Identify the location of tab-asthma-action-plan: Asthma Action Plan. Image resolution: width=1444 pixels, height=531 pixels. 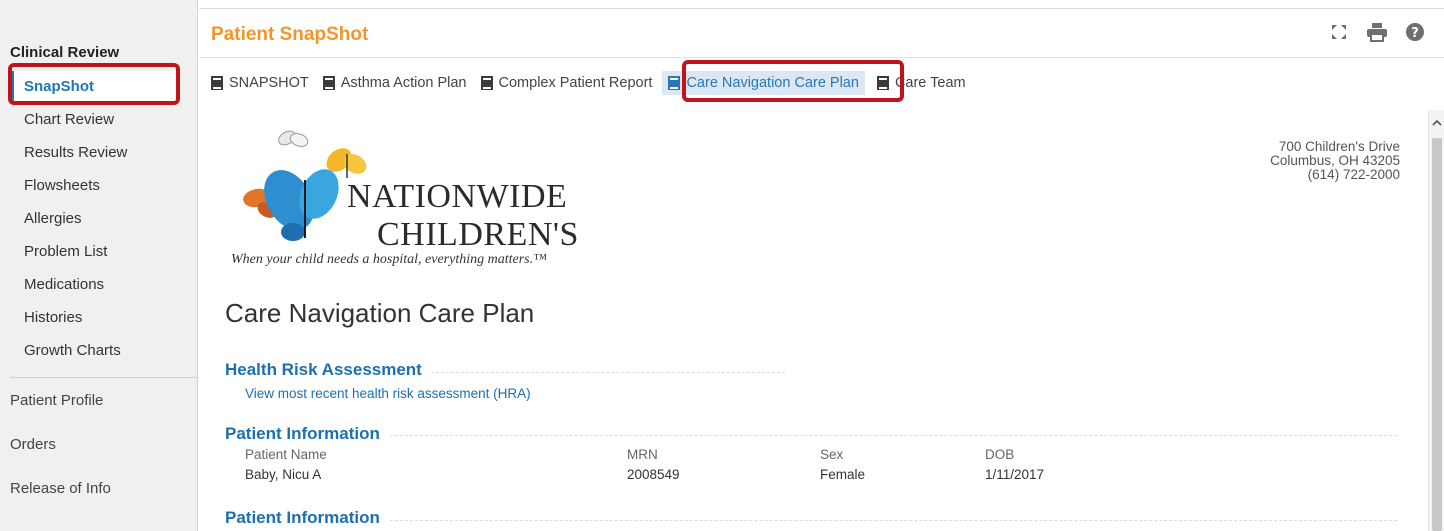
(394, 83).